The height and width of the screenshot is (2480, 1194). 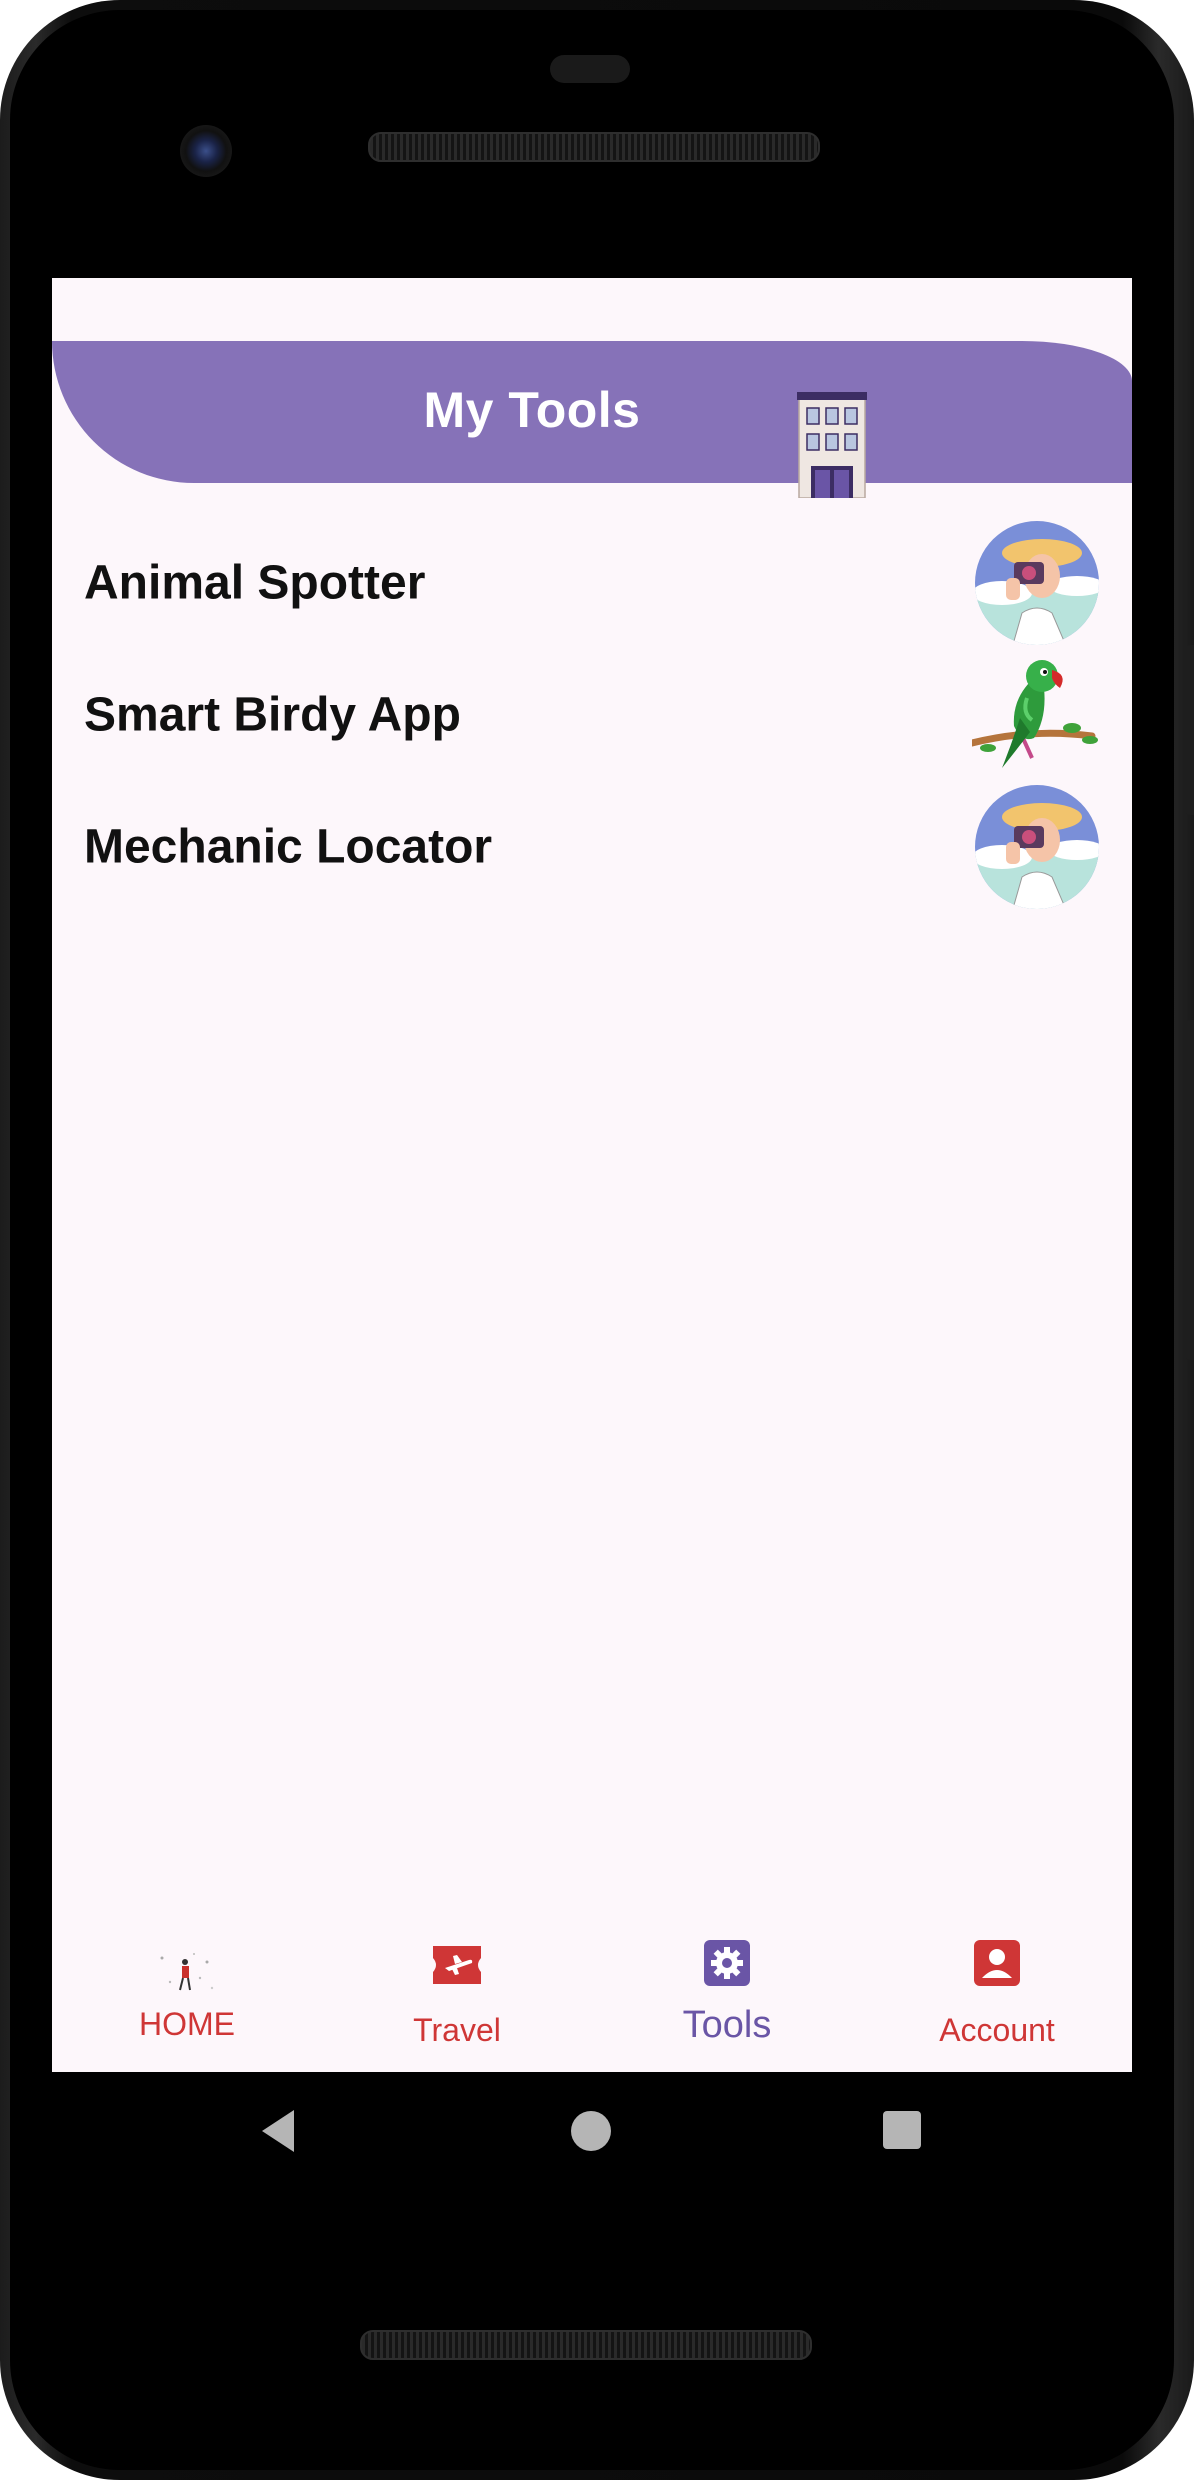 I want to click on tool-label: Smart Birdy App, so click(x=272, y=715).